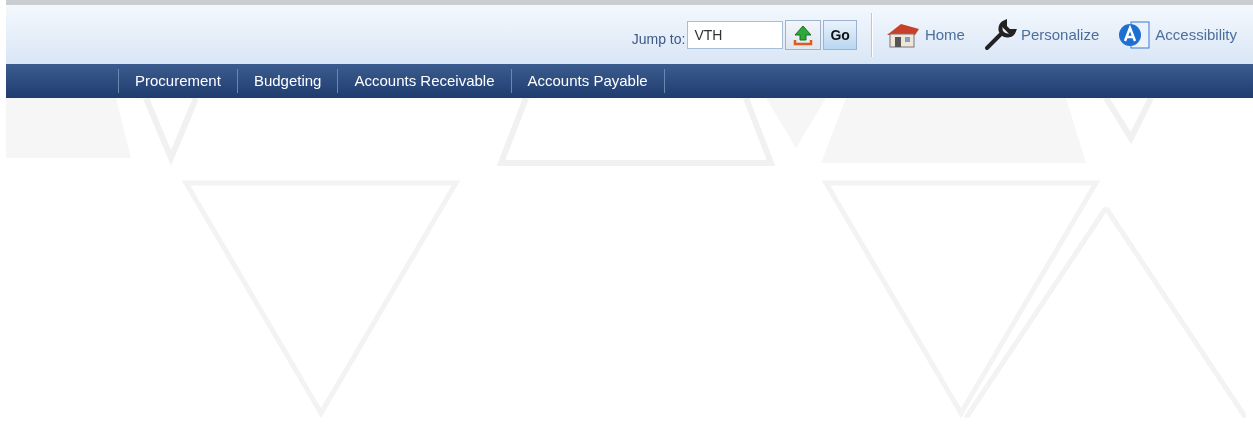  I want to click on home-link: Home, so click(924, 34).